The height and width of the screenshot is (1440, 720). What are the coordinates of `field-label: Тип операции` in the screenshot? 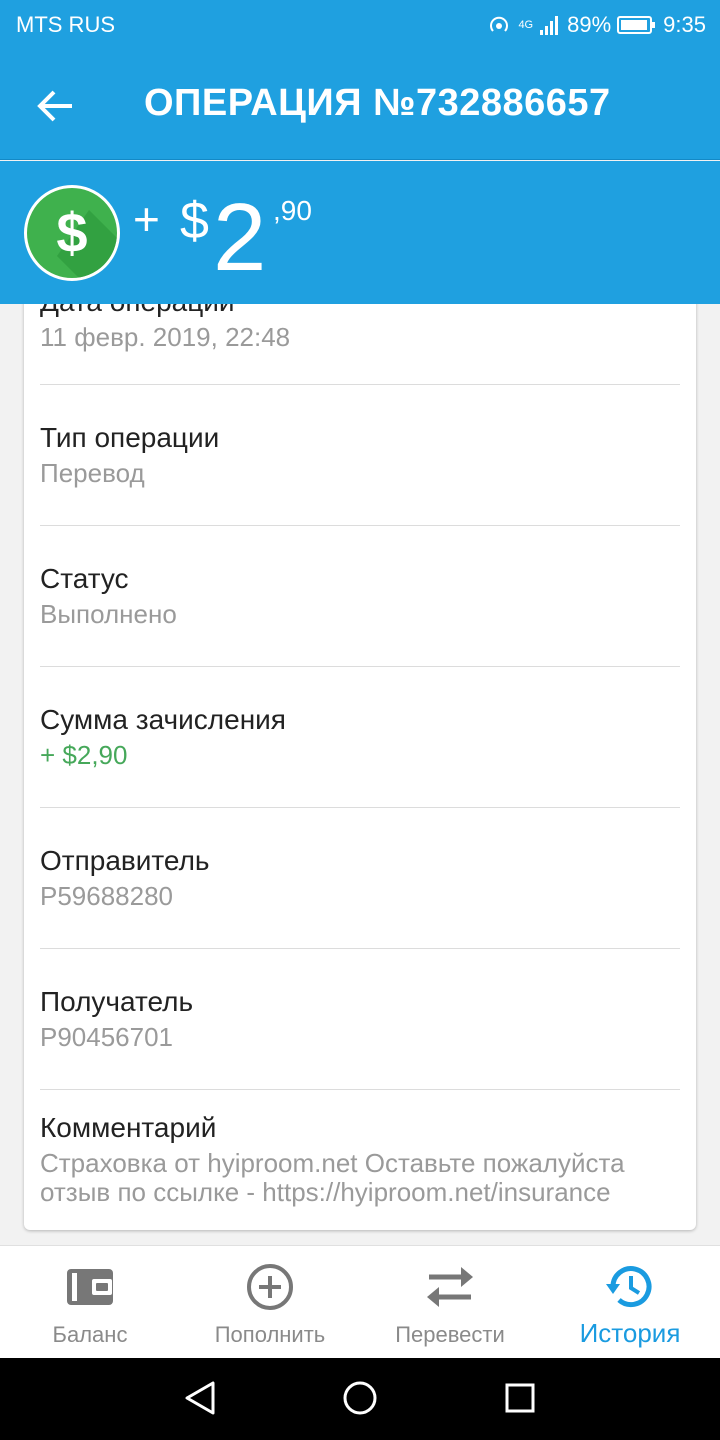 It's located at (130, 437).